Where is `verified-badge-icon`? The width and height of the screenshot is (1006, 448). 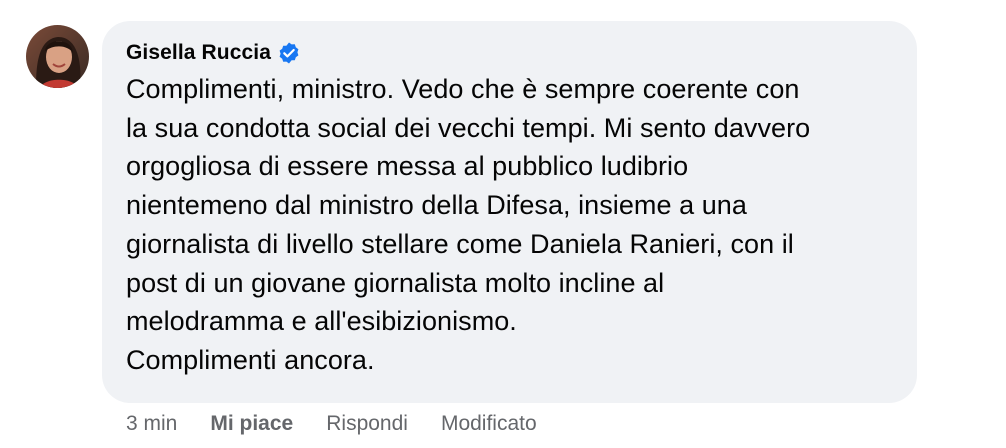
verified-badge-icon is located at coordinates (289, 53).